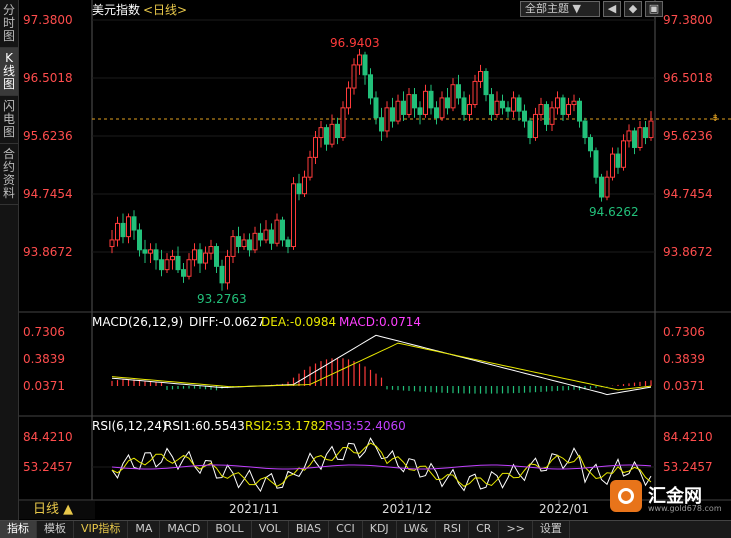  What do you see at coordinates (48, 252) in the screenshot?
I see `price-axis-left-label: 93.8672` at bounding box center [48, 252].